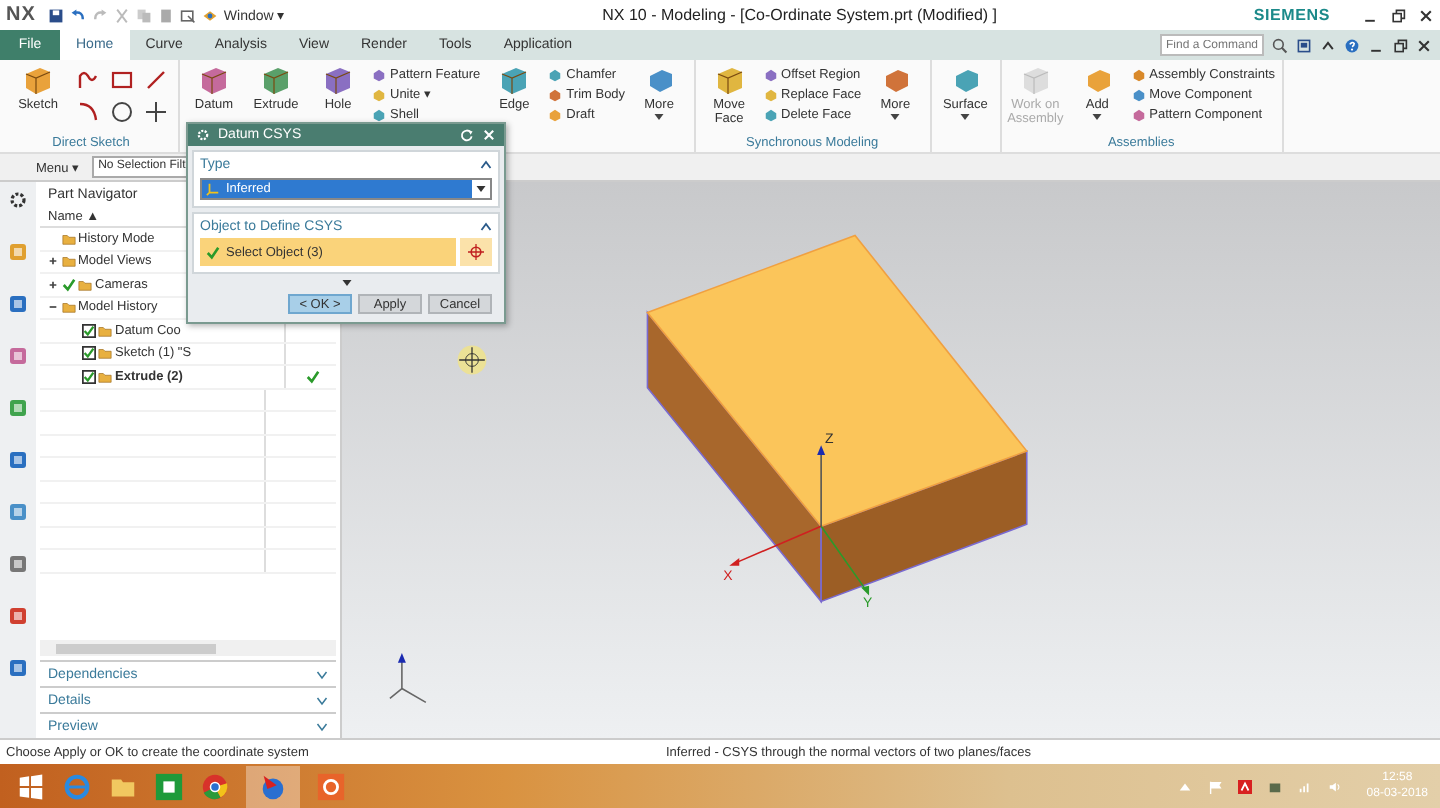  Describe the element at coordinates (1275, 786) in the screenshot. I see `network-tool-icon` at that location.